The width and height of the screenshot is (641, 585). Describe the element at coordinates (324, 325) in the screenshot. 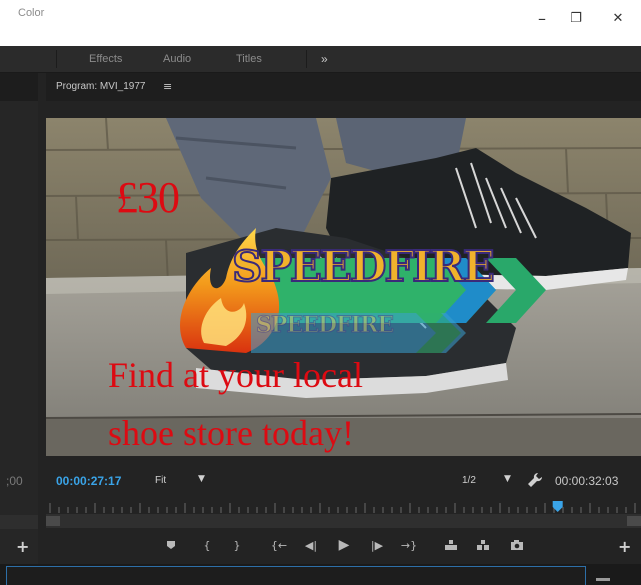

I see `speedfire-logo-reflection: SPEEDFIRE` at that location.